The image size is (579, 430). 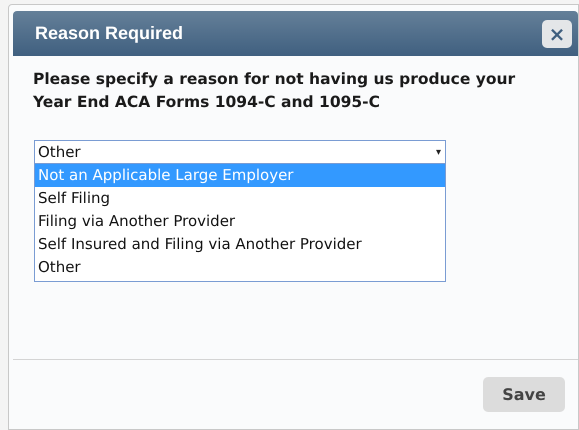 I want to click on dropdown-option: Other, so click(x=240, y=267).